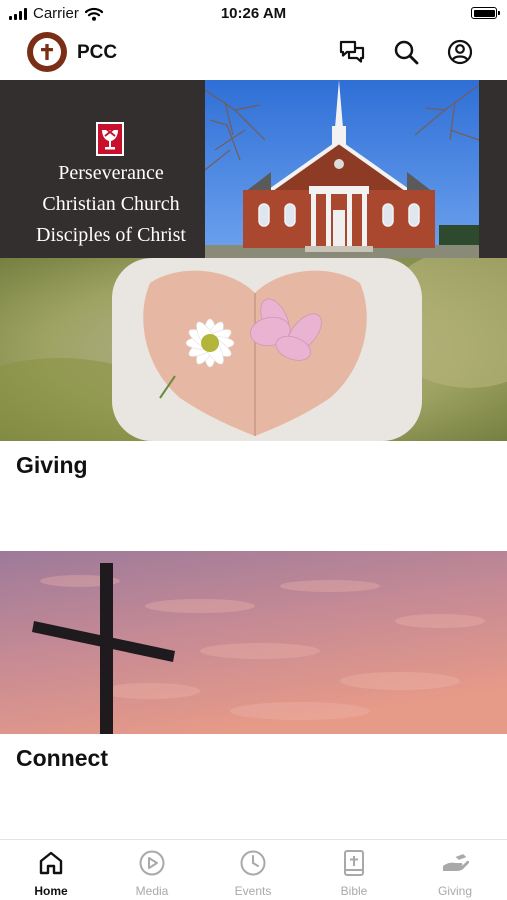  Describe the element at coordinates (111, 173) in the screenshot. I see `banner-line: Perseverance` at that location.